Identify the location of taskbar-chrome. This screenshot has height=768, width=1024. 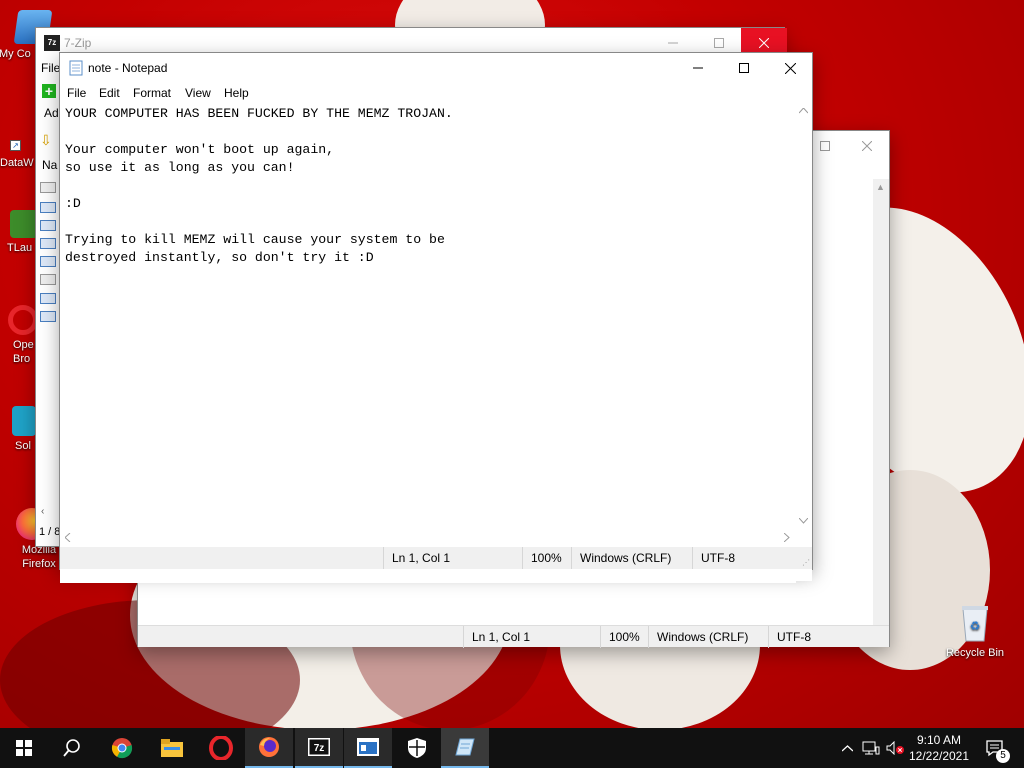
(122, 748).